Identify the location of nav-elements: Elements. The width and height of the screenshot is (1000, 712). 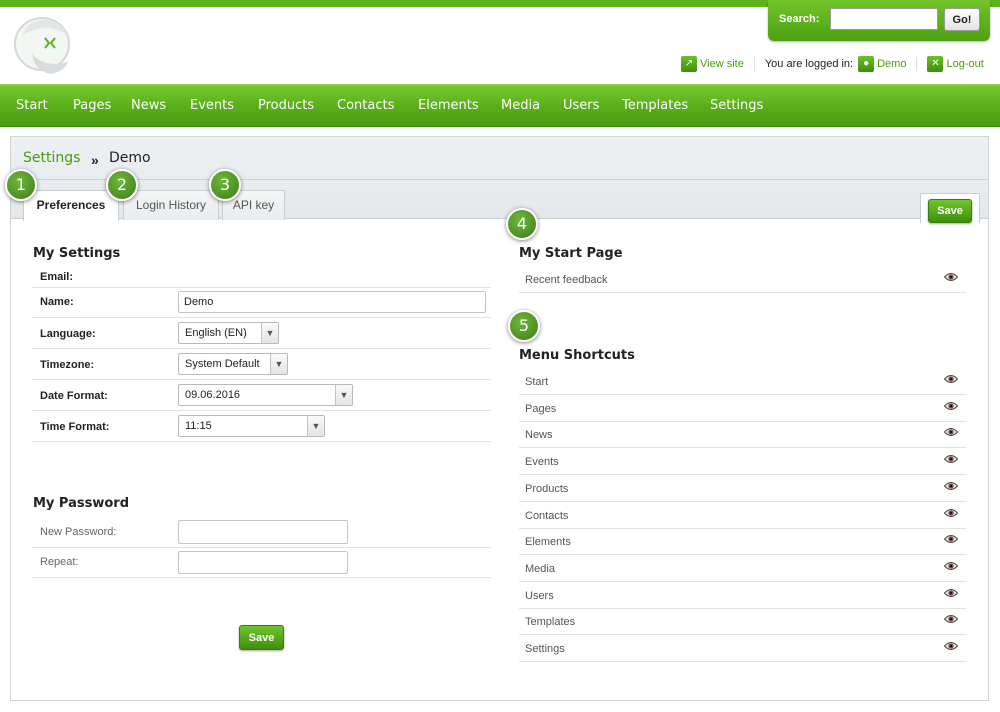
(448, 105).